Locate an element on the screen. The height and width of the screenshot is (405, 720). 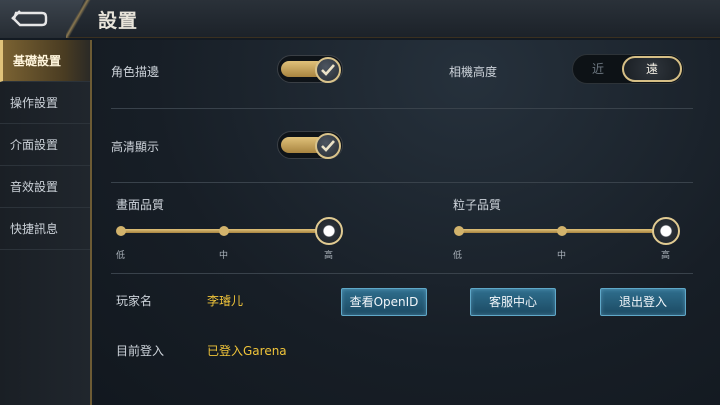
graphics-quality-label: 畫面品質 is located at coordinates (140, 205).